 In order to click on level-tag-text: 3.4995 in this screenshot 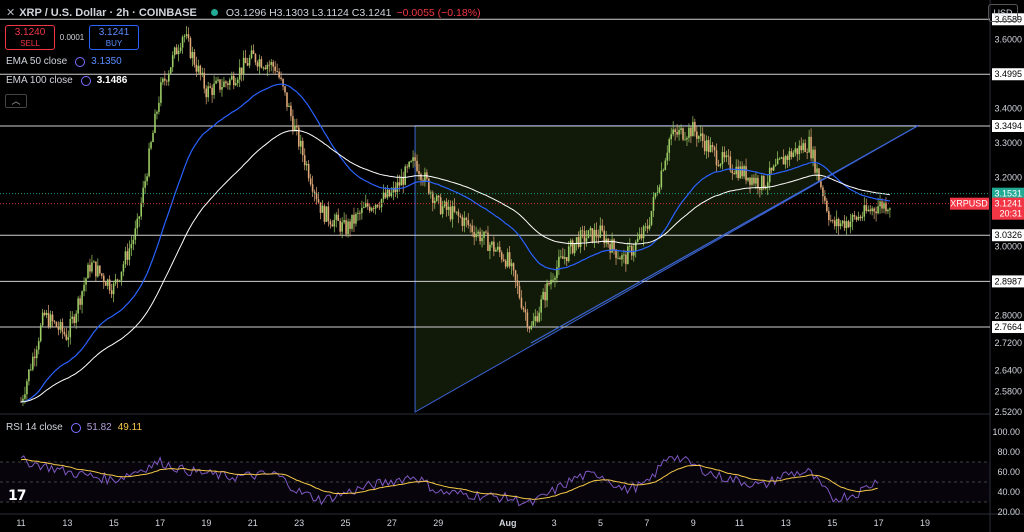, I will do `click(1008, 74)`.